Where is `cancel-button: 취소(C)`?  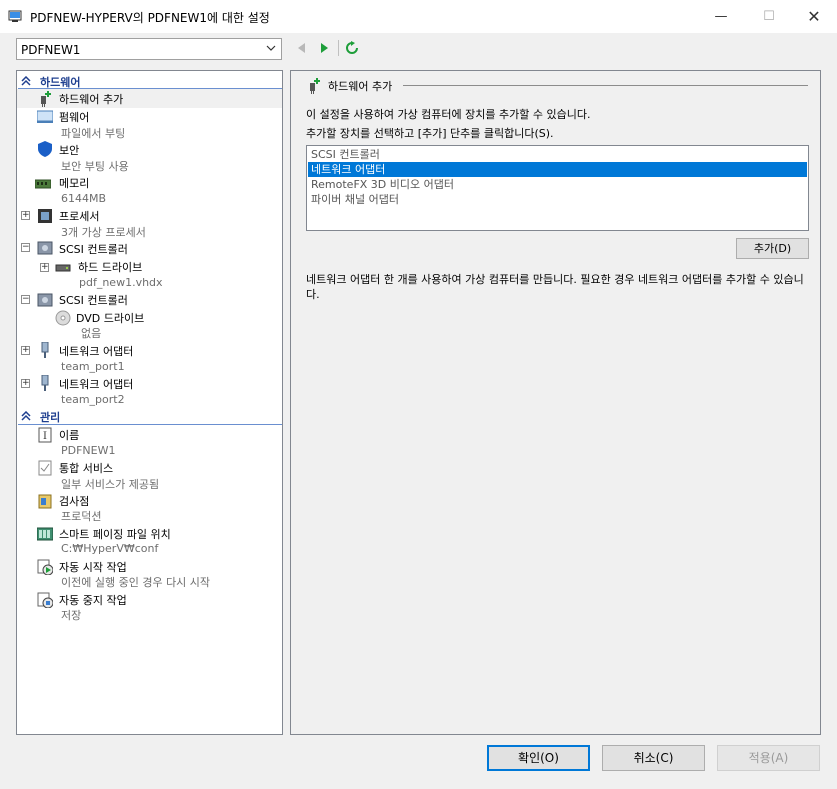 cancel-button: 취소(C) is located at coordinates (653, 758).